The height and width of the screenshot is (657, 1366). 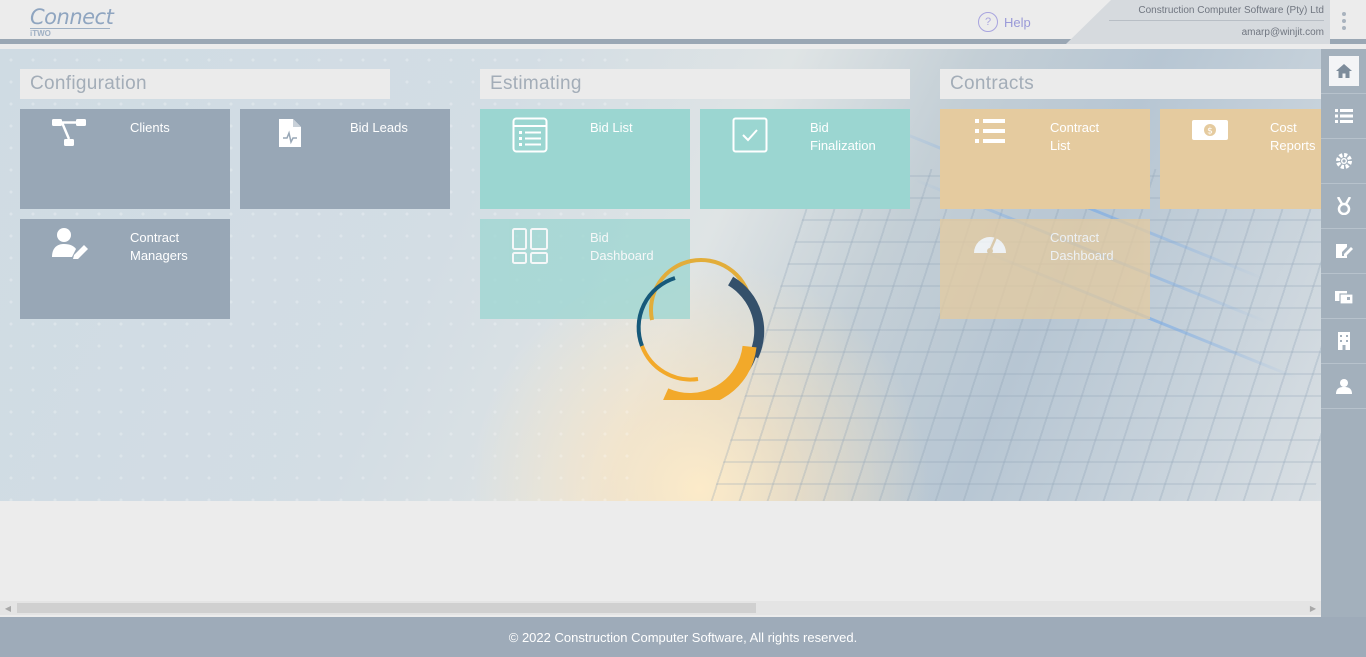 What do you see at coordinates (585, 159) in the screenshot?
I see `tile-bid-list: Bid List` at bounding box center [585, 159].